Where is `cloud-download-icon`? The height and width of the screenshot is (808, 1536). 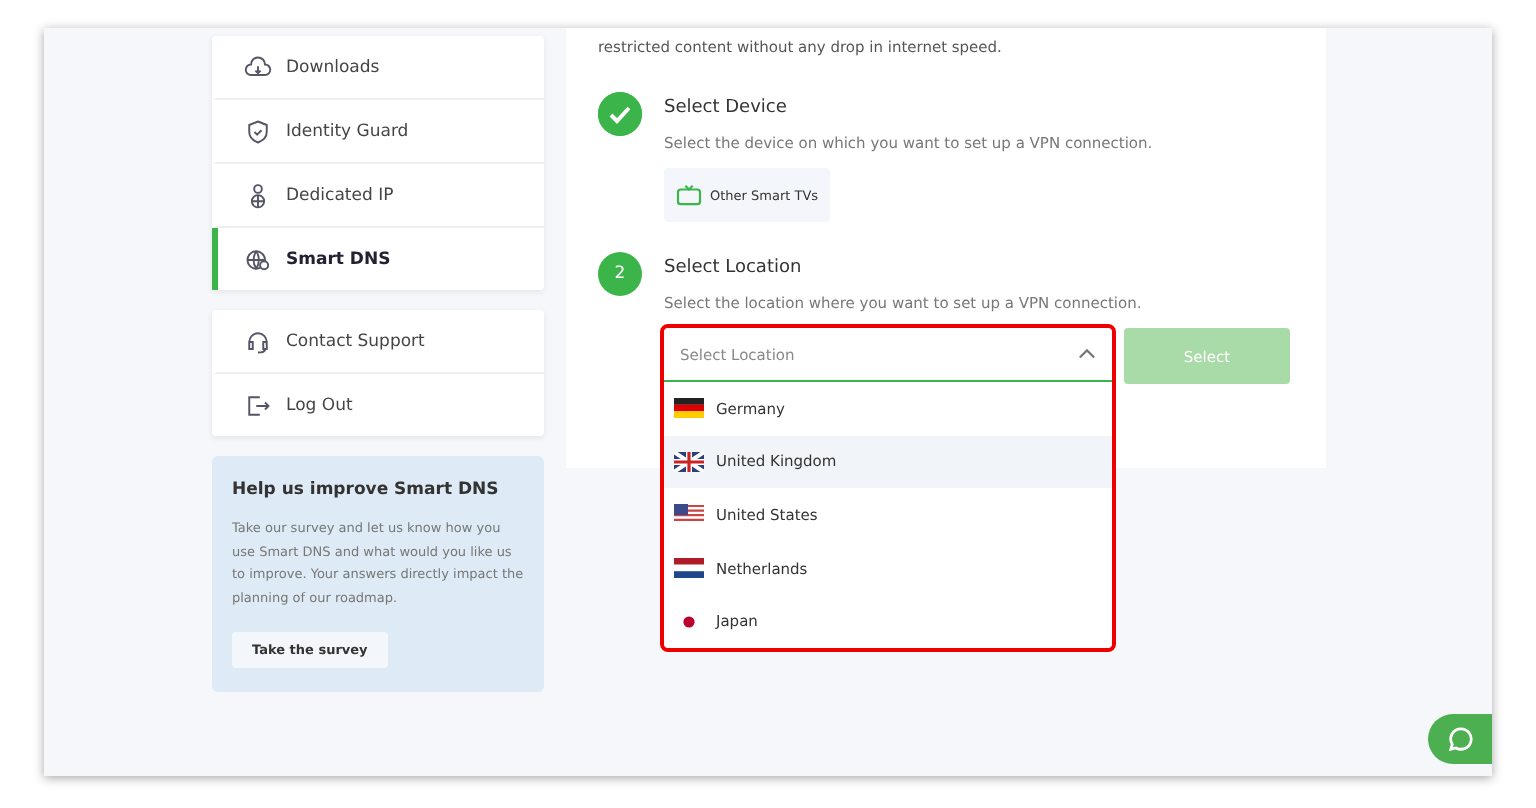 cloud-download-icon is located at coordinates (258, 67).